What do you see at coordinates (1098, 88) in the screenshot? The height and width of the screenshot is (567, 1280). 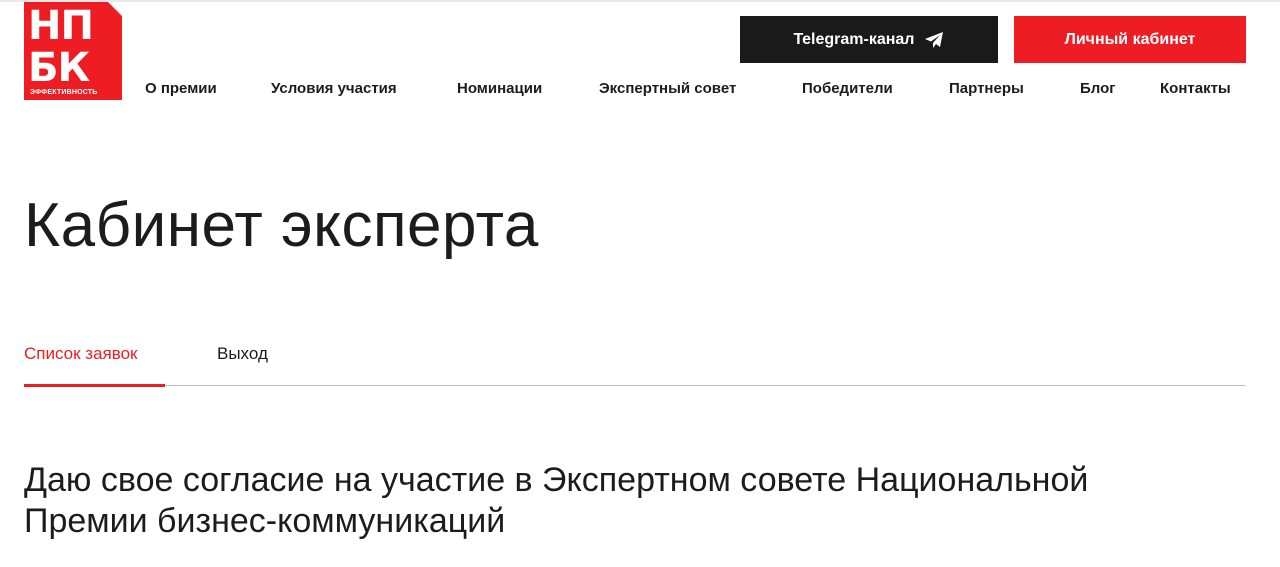 I see `nav-item-blog: Блог` at bounding box center [1098, 88].